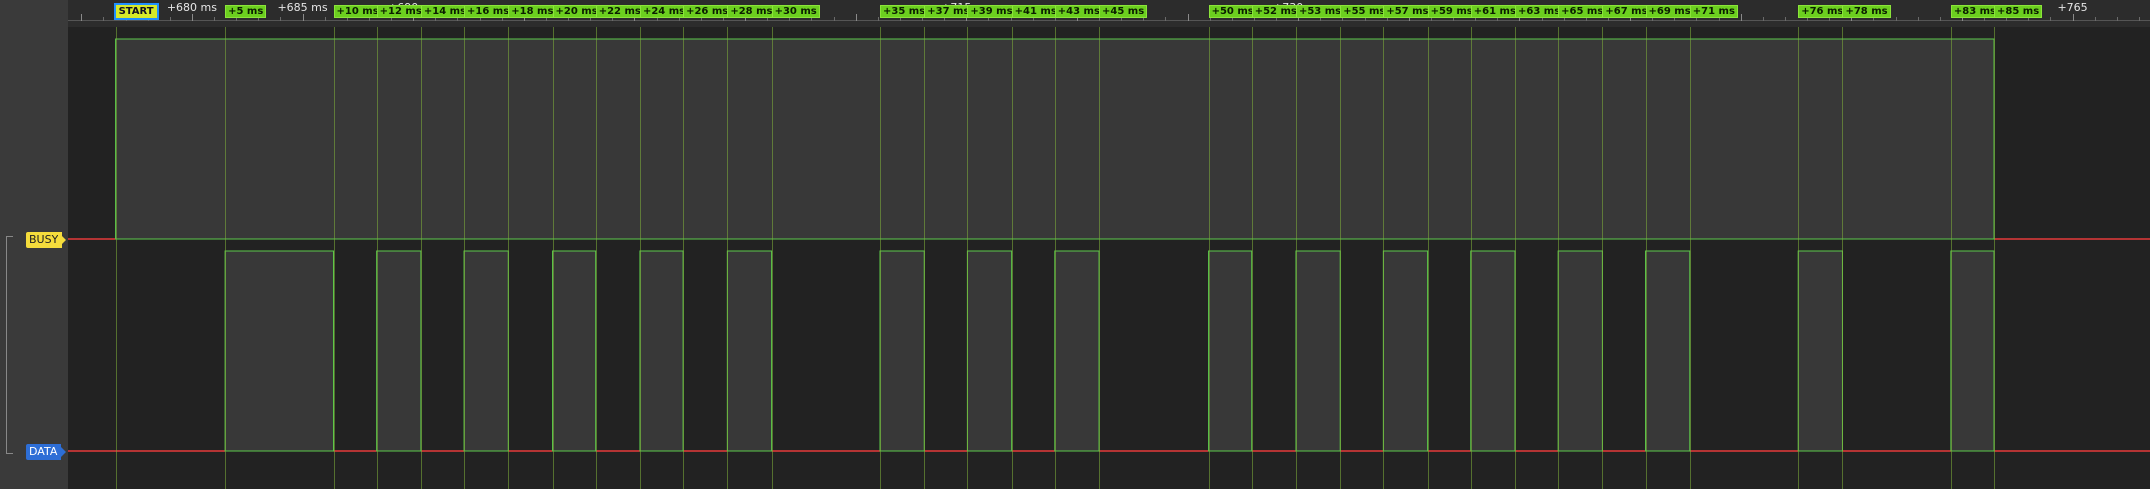 This screenshot has width=2150, height=489. Describe the element at coordinates (62, 240) in the screenshot. I see `channel-busy-arrow-icon` at that location.